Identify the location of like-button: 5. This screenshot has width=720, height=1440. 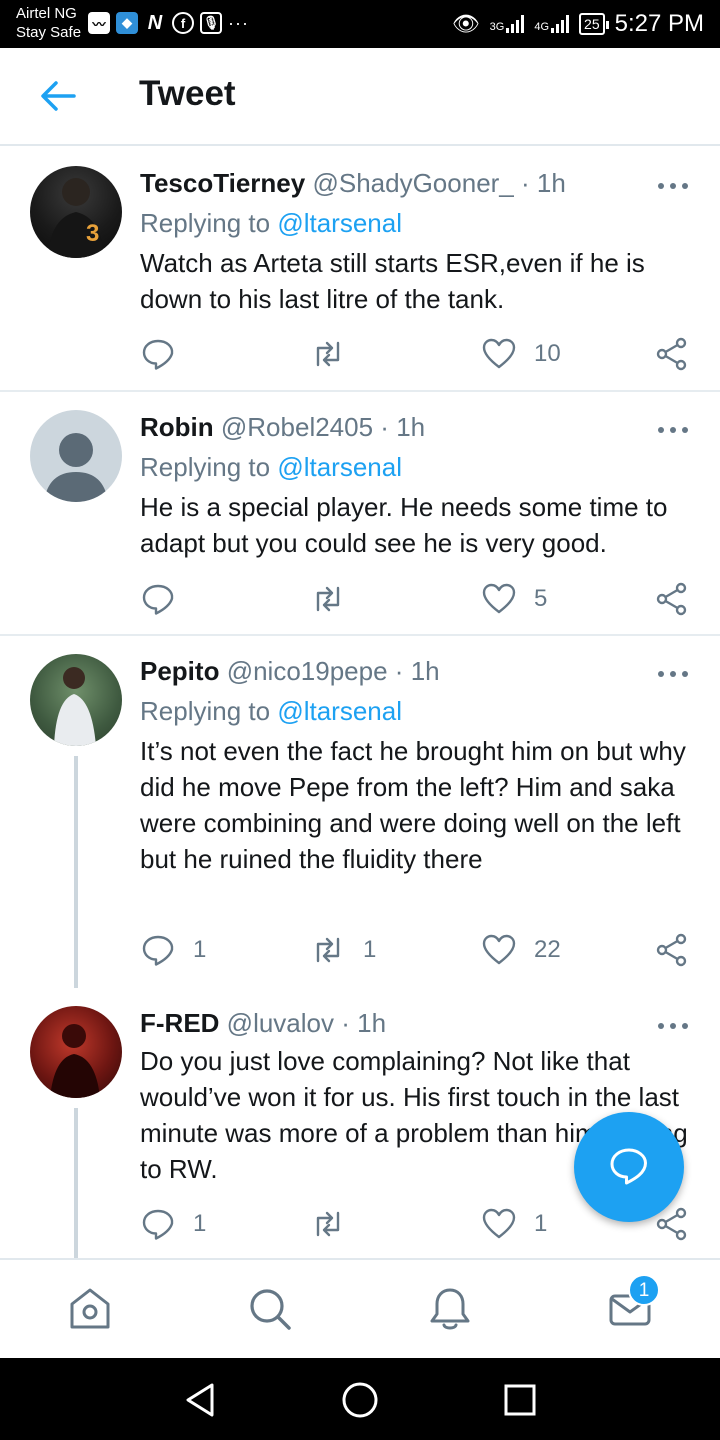
(514, 599).